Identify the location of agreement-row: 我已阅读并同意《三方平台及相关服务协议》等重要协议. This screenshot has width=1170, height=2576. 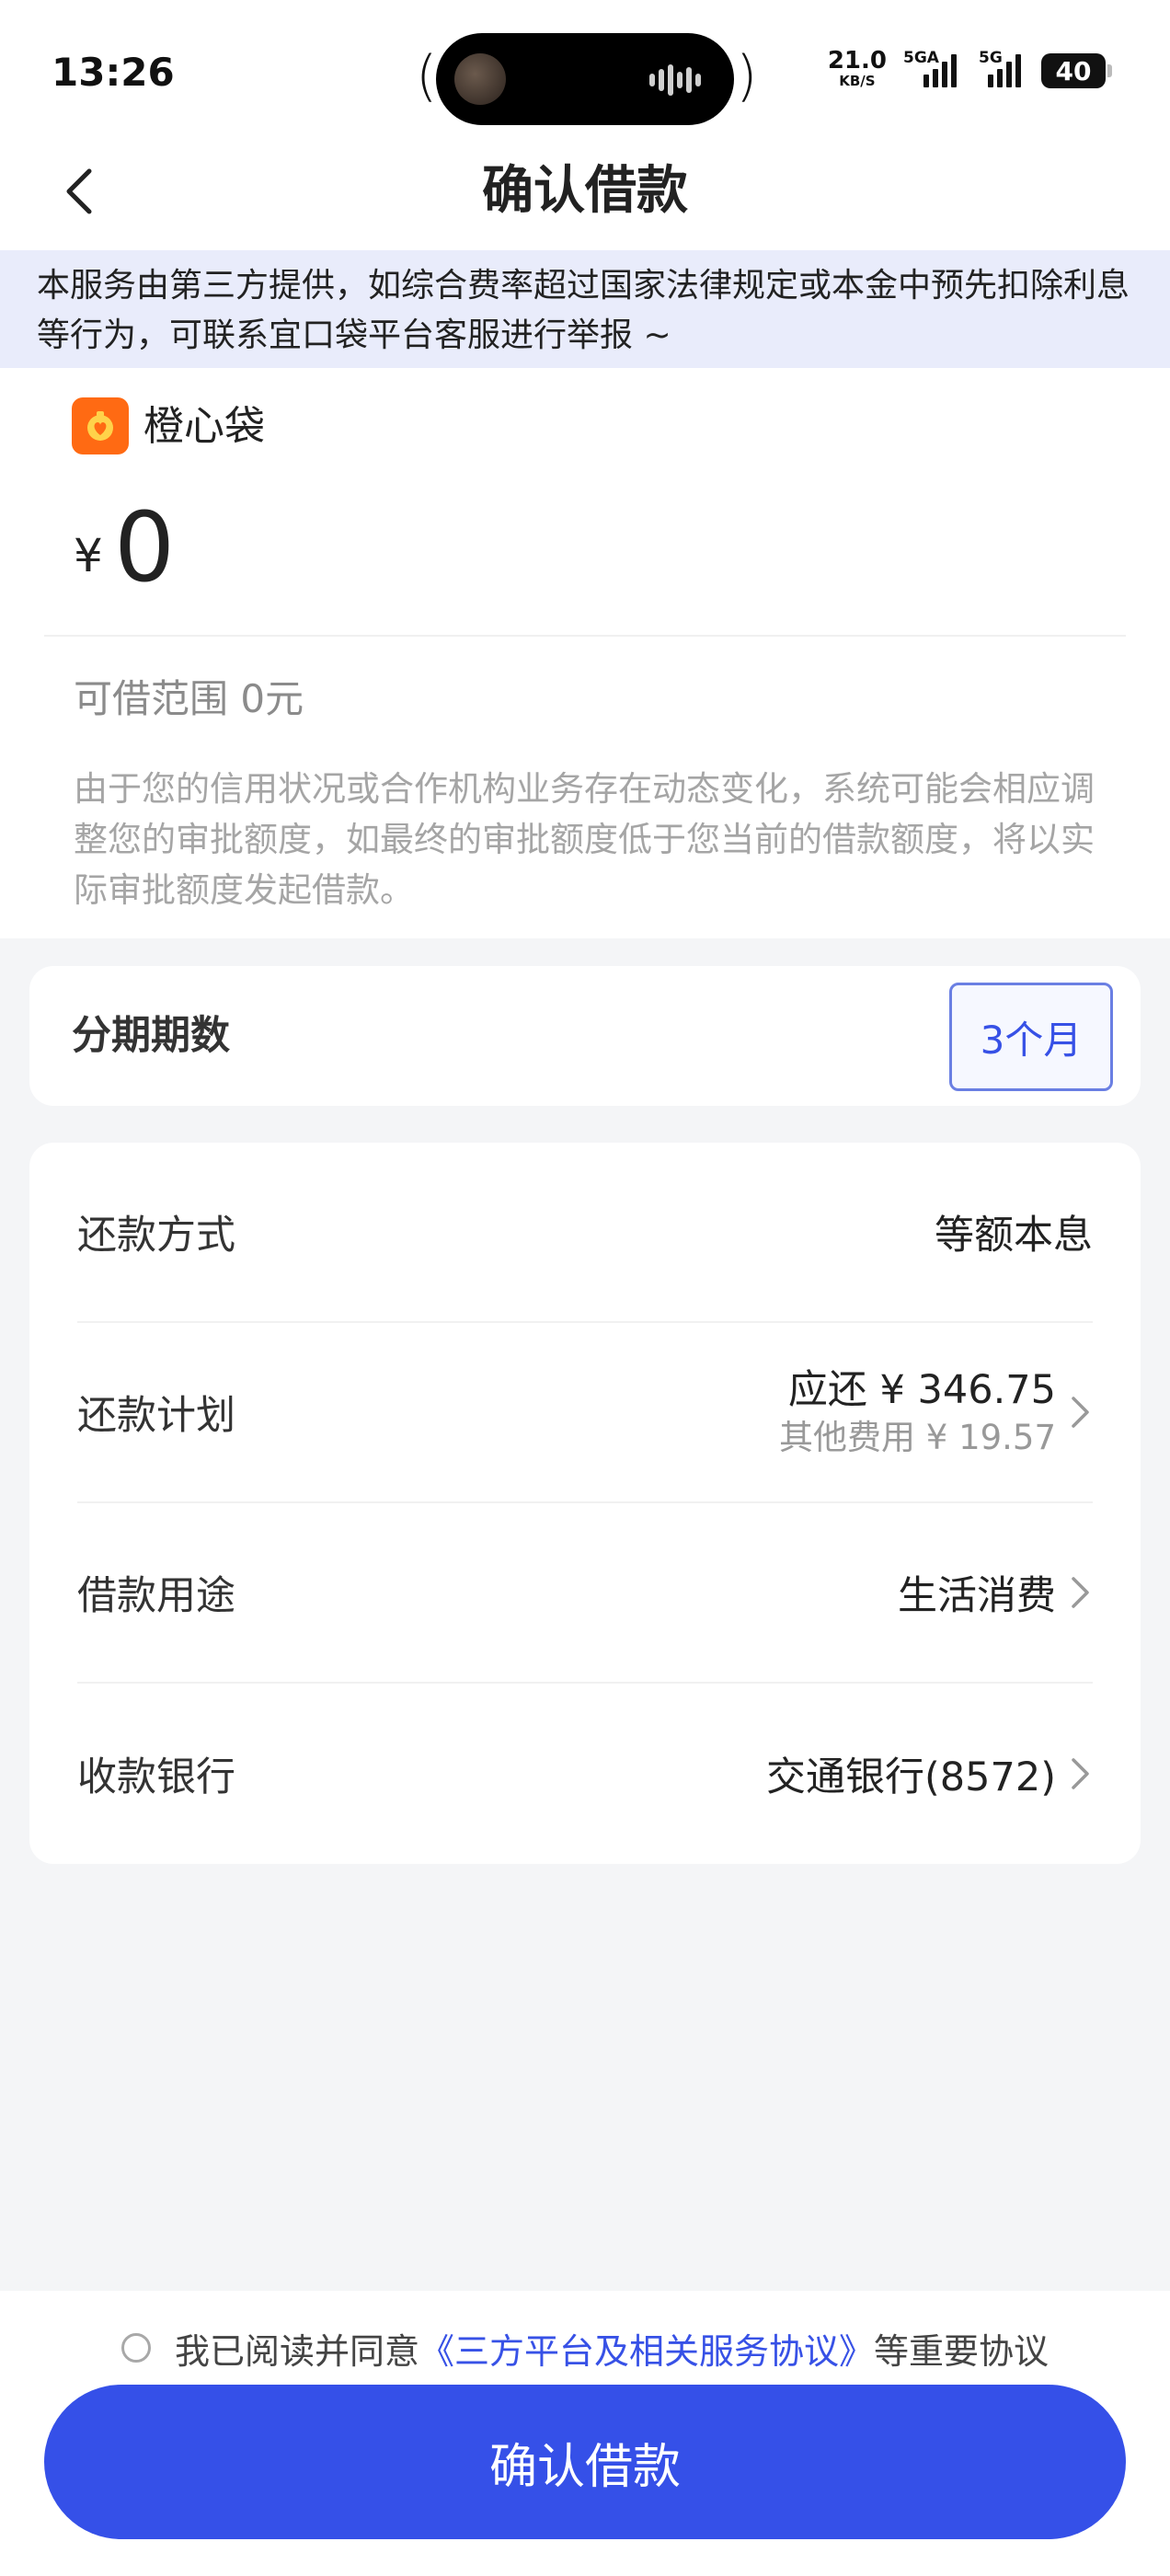
(585, 2347).